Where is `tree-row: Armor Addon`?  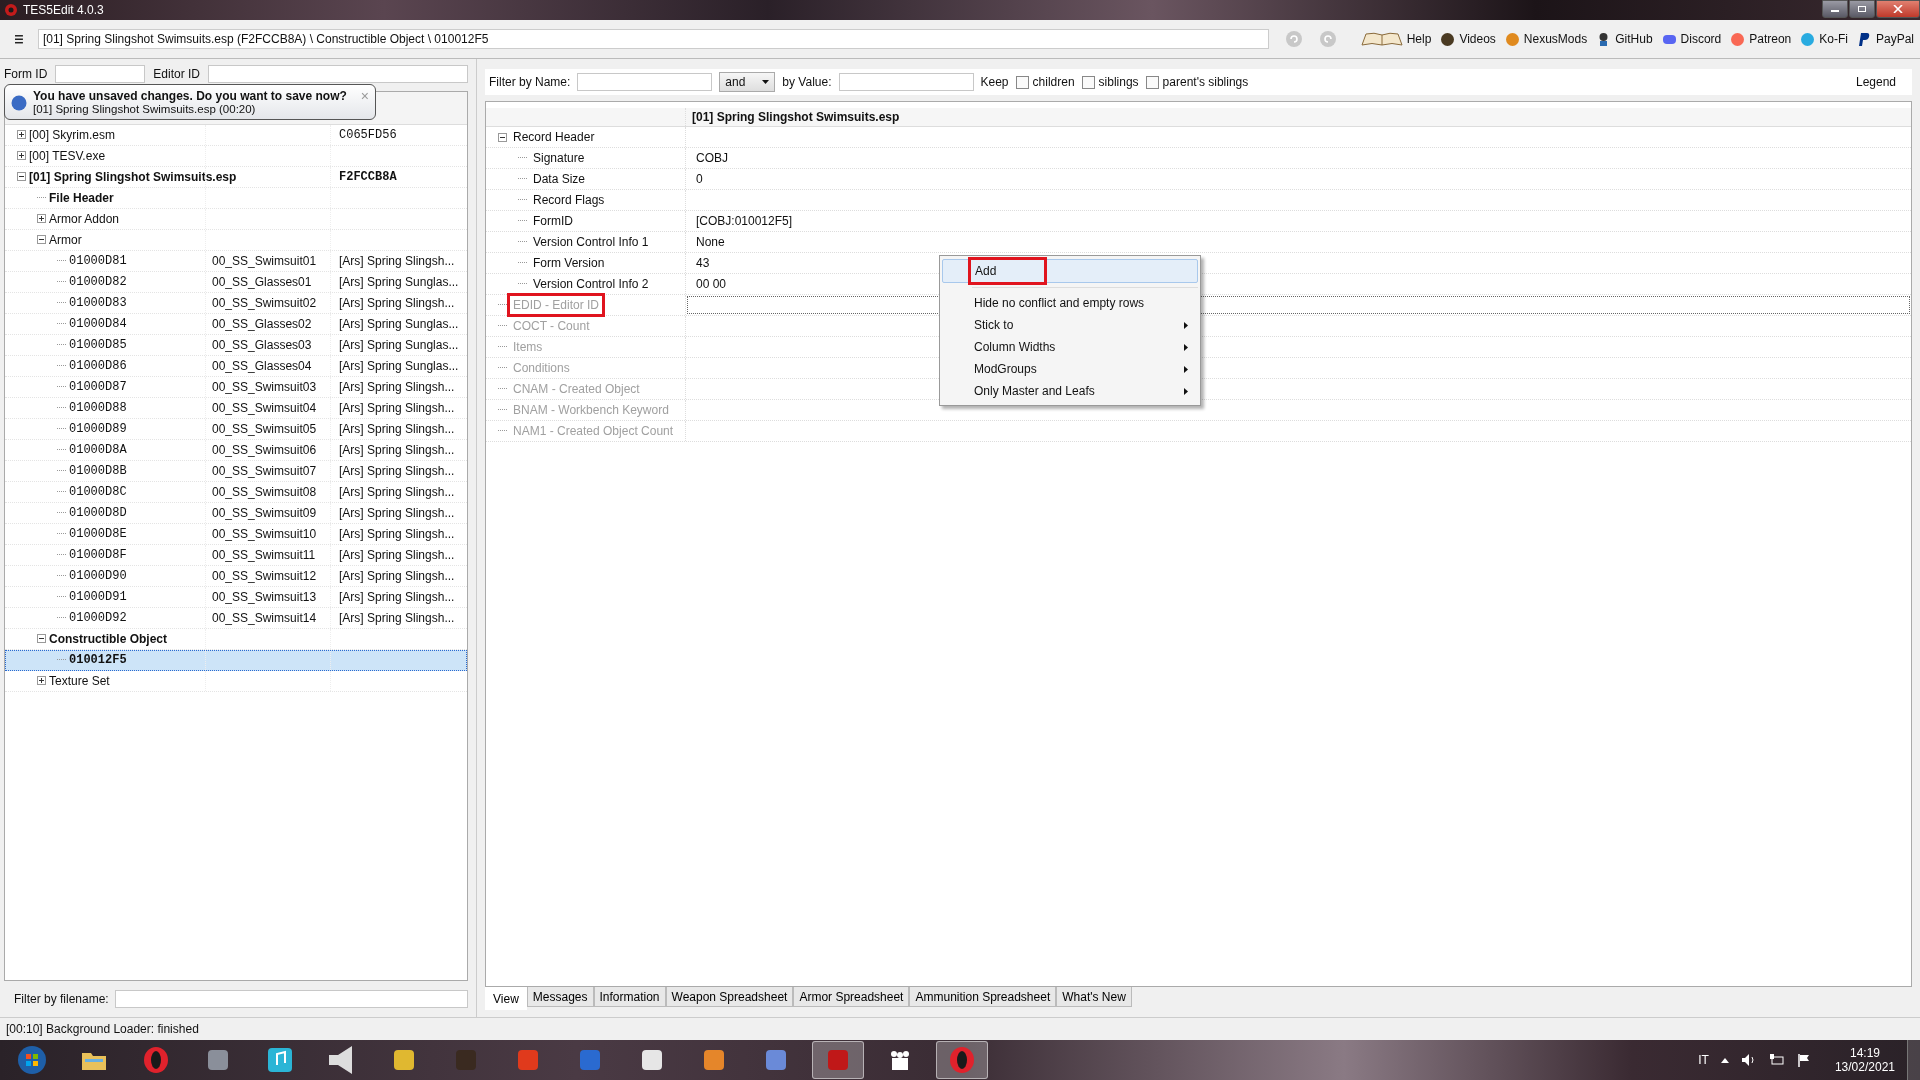 tree-row: Armor Addon is located at coordinates (236, 219).